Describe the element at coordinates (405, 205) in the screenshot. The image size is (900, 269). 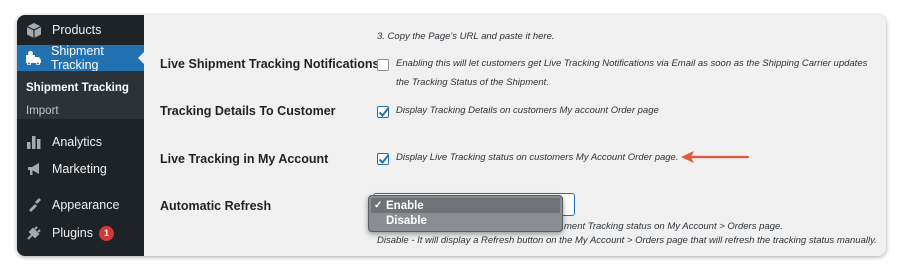
I see `option-label: Enable` at that location.